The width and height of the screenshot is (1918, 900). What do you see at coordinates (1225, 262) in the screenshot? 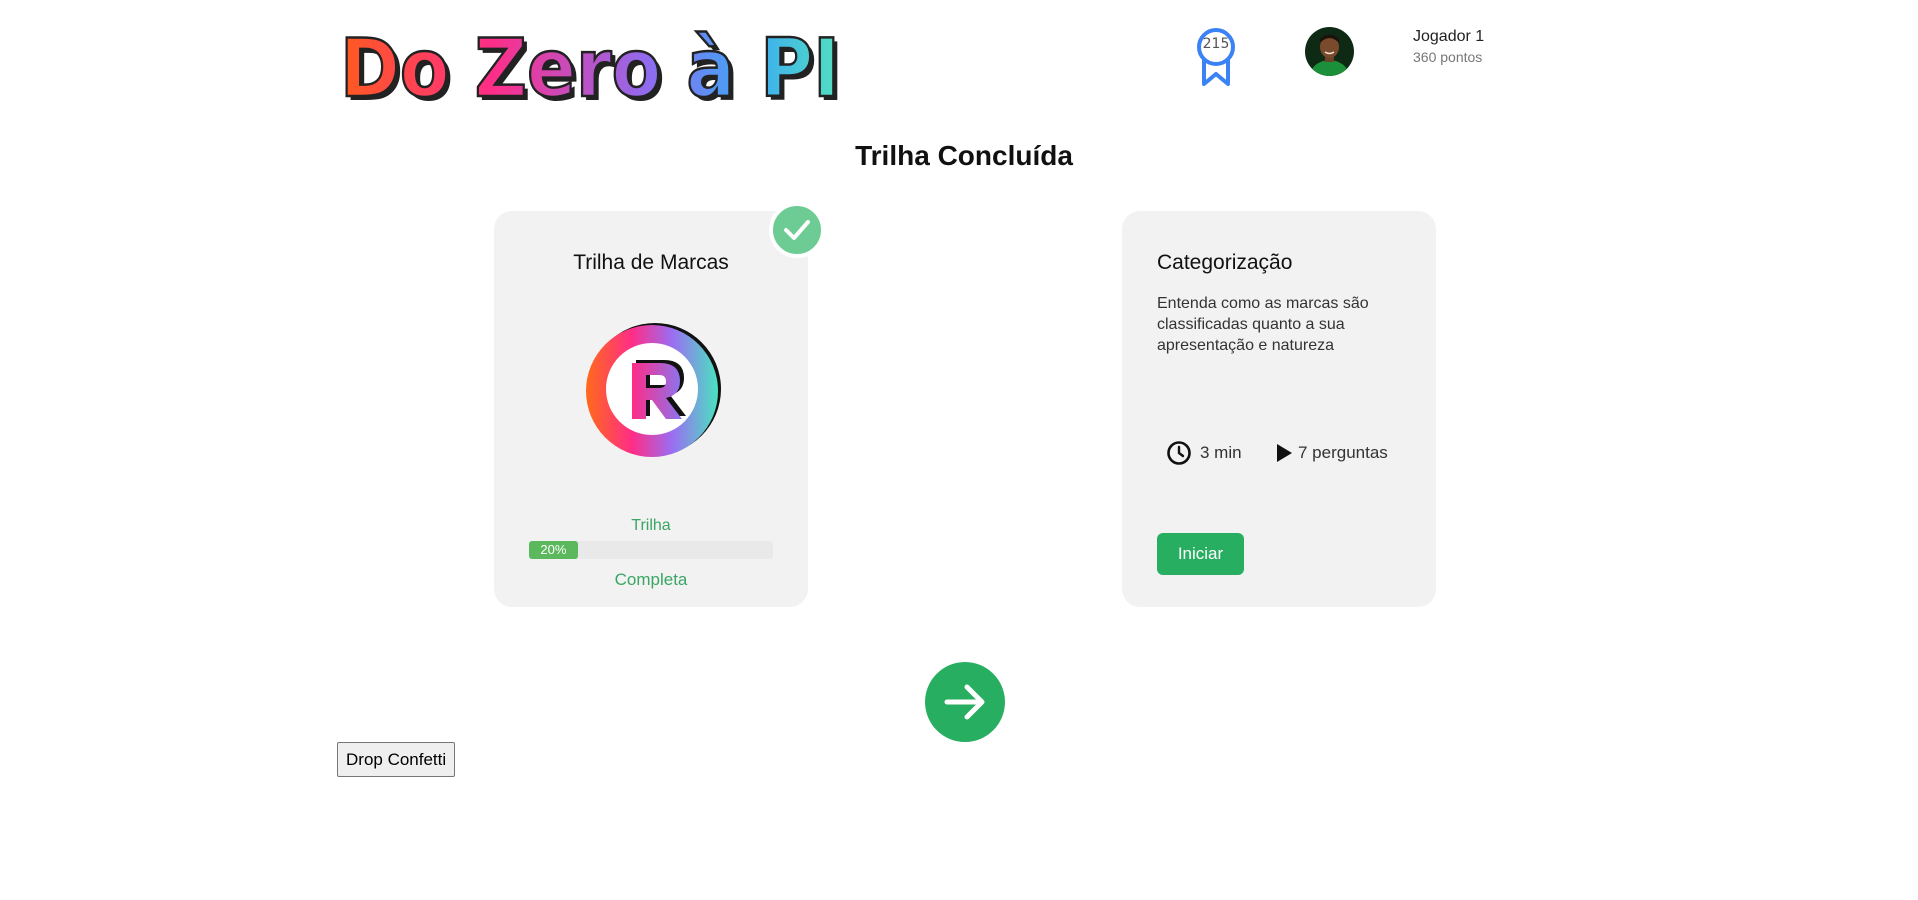
I see `card-title: Categorização` at bounding box center [1225, 262].